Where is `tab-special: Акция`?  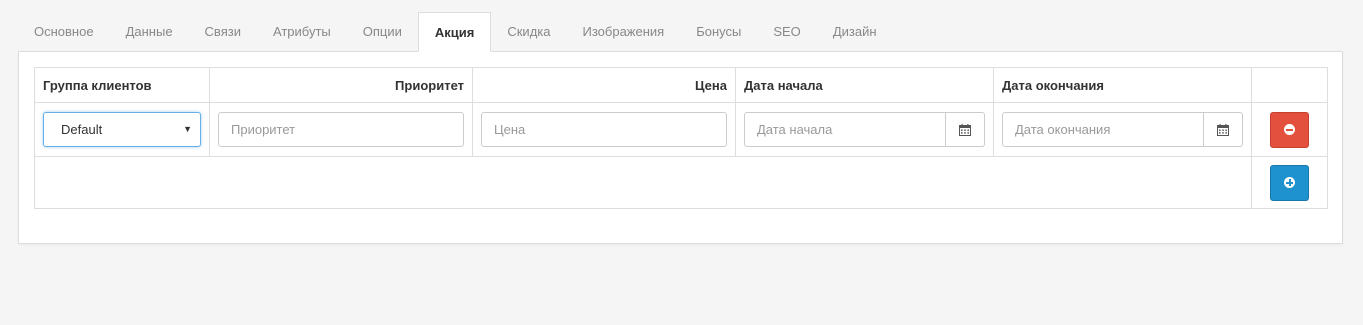
tab-special: Акция is located at coordinates (454, 32).